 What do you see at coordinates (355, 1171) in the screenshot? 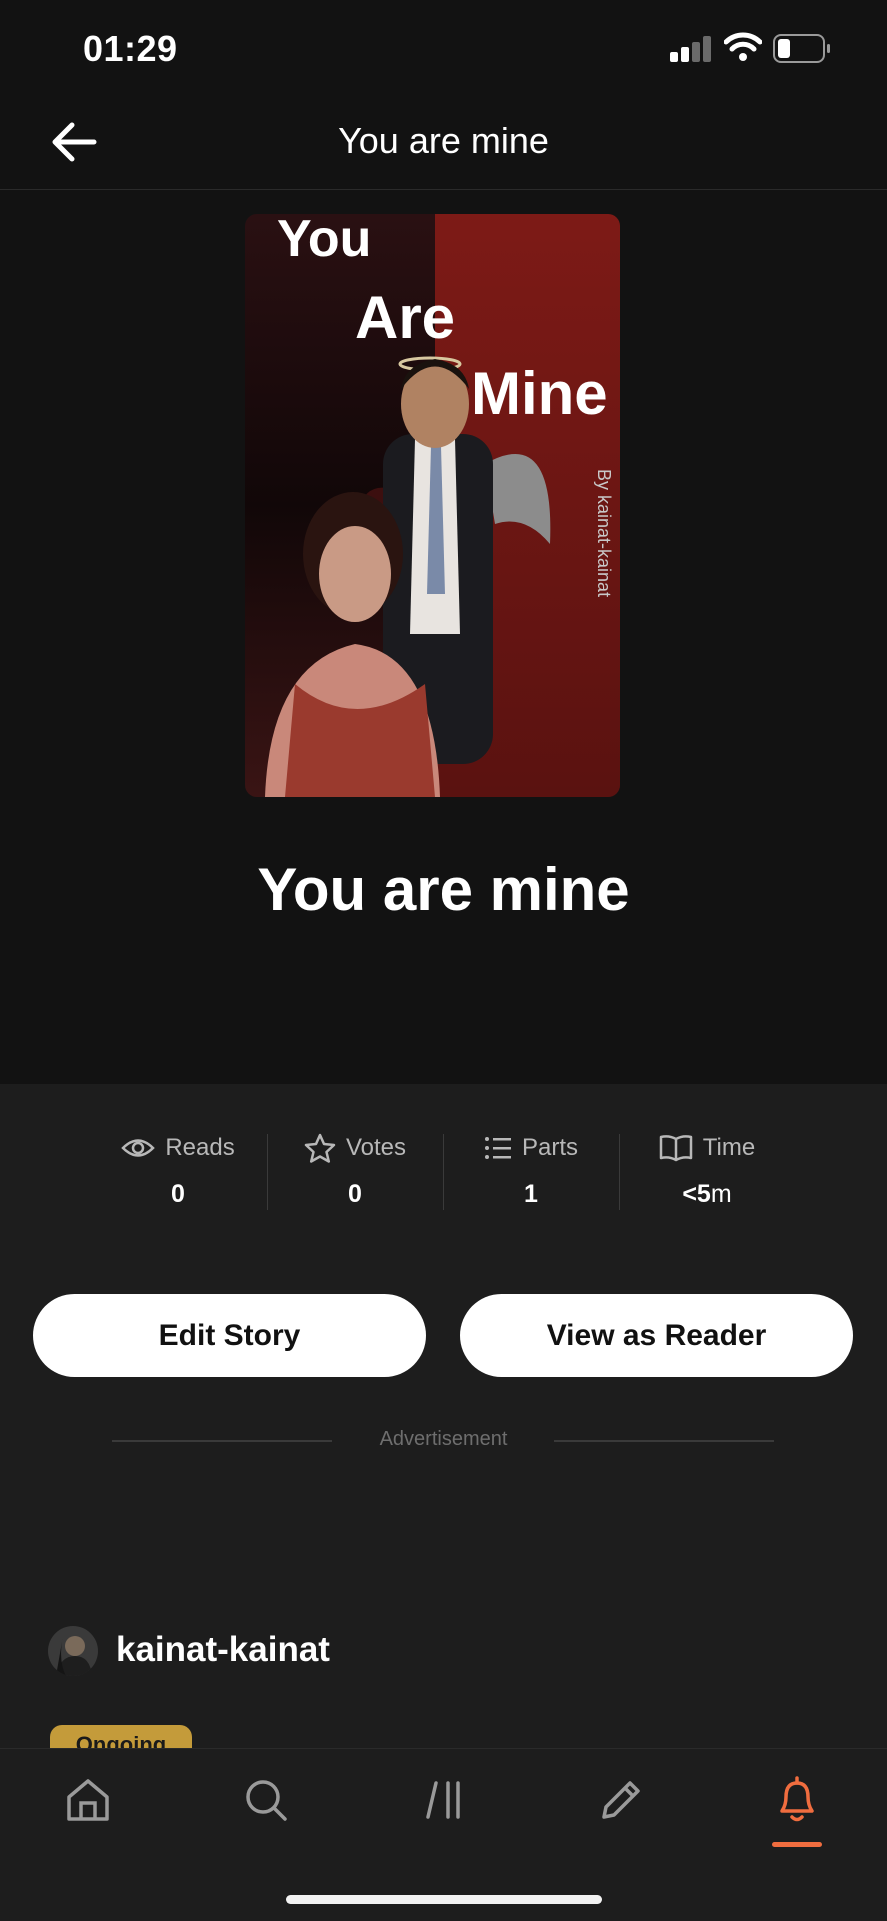
I see `stat-votes: Votes 0` at bounding box center [355, 1171].